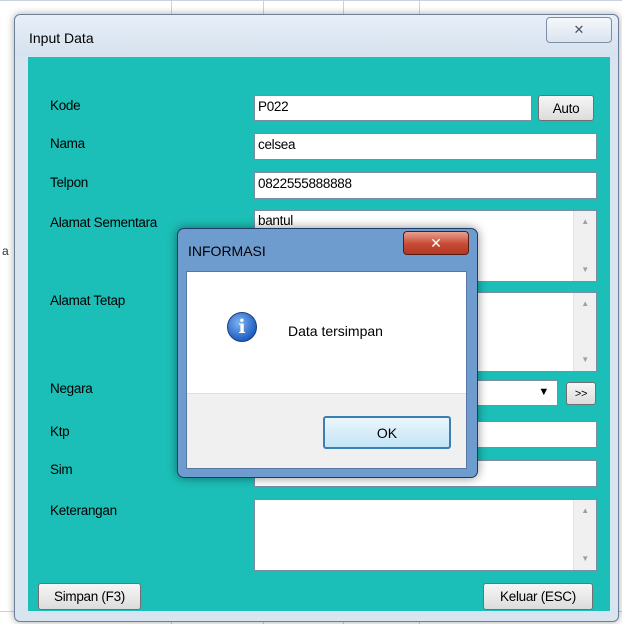 This screenshot has width=622, height=624. Describe the element at coordinates (67, 143) in the screenshot. I see `nama-label: Nama` at that location.